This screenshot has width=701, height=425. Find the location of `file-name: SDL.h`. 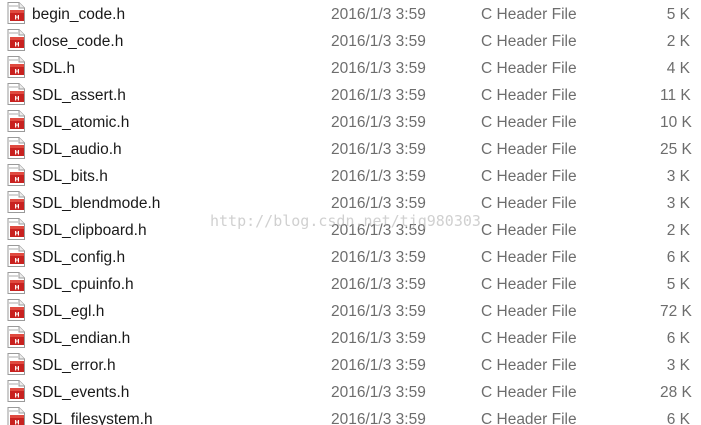

file-name: SDL.h is located at coordinates (54, 68).